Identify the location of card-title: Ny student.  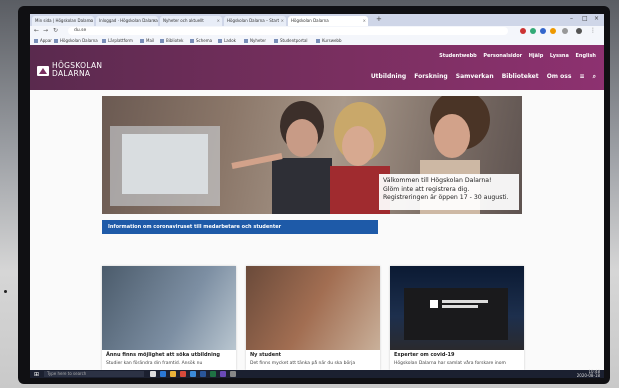
(266, 355).